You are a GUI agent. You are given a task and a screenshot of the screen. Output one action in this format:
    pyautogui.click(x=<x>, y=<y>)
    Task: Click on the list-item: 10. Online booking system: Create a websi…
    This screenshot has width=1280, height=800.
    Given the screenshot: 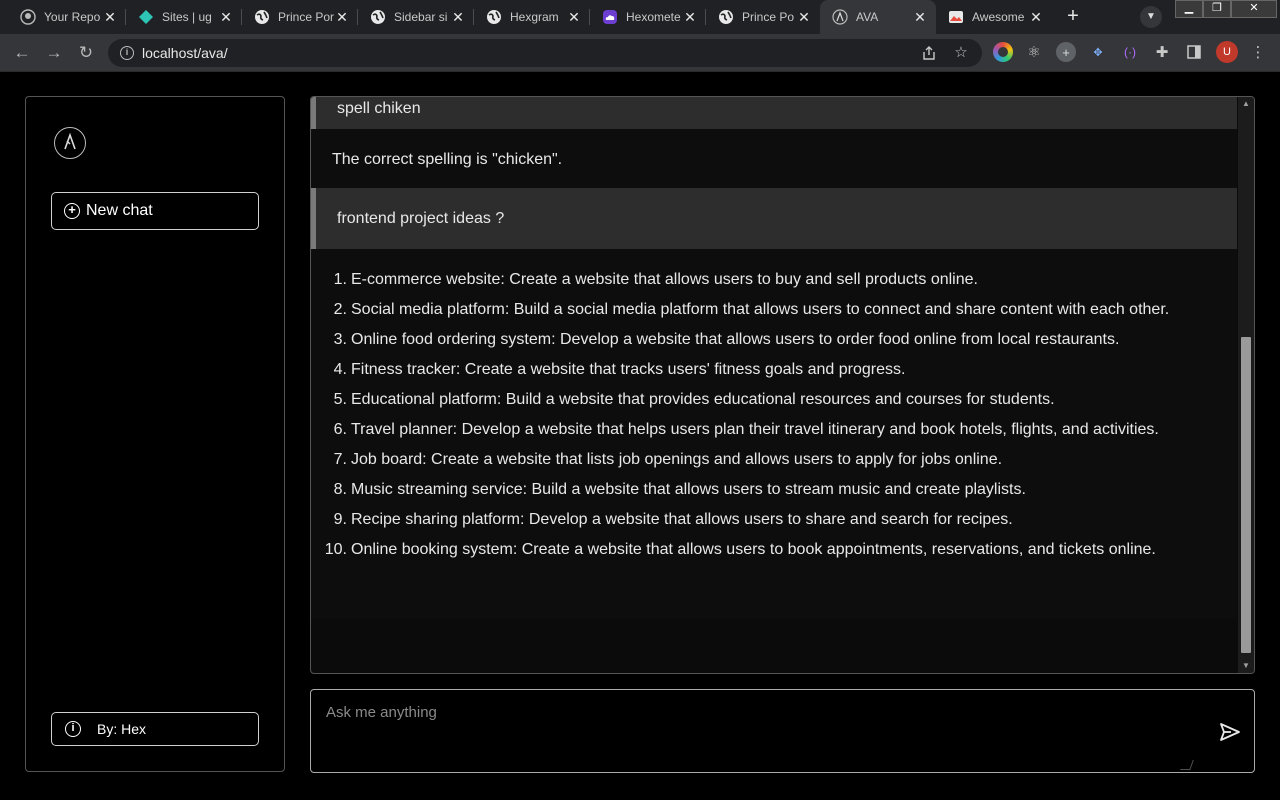 What is the action you would take?
    pyautogui.click(x=740, y=549)
    